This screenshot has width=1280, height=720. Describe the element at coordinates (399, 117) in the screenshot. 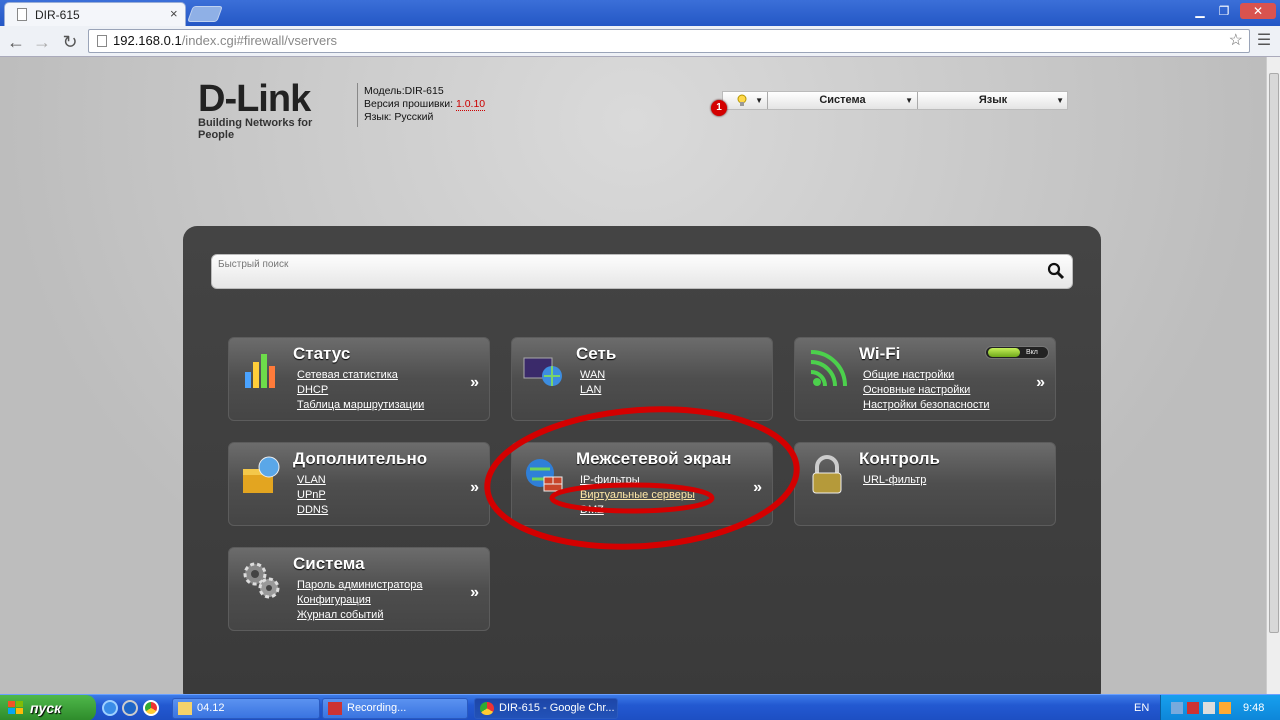

I see `language-label: Язык: Русский` at that location.